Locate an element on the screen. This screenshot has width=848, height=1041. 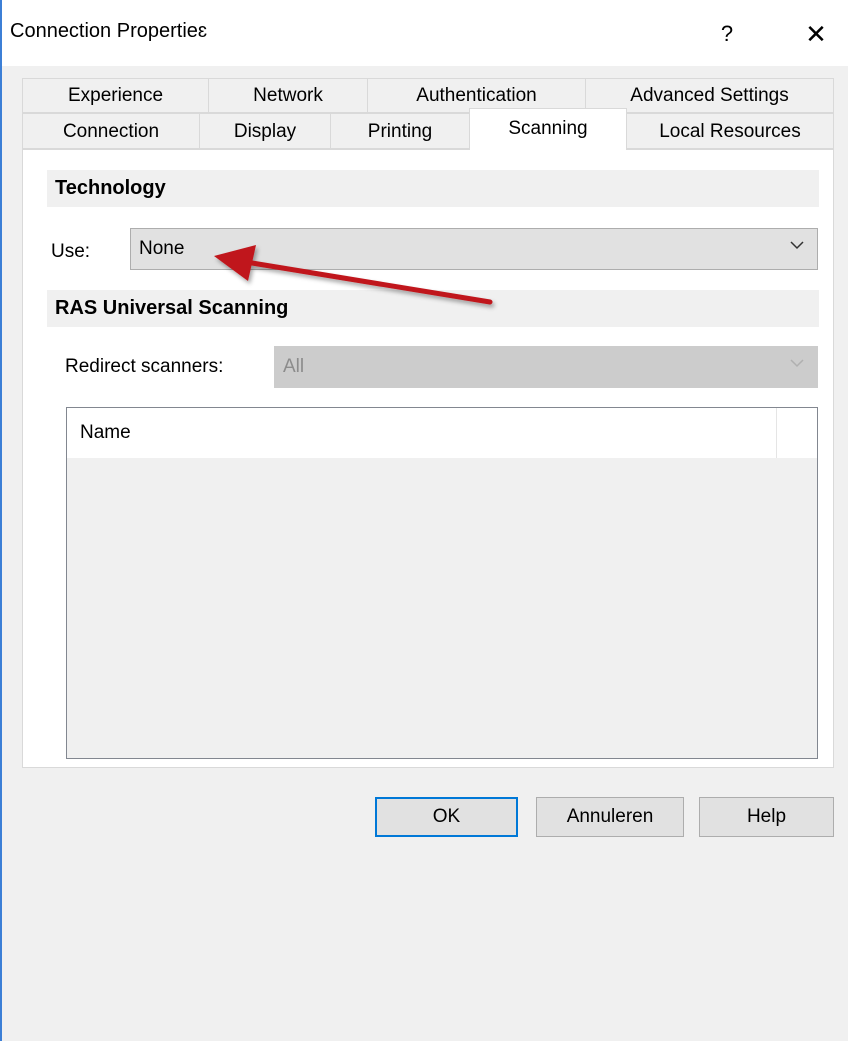
help-icon: ? is located at coordinates (727, 34).